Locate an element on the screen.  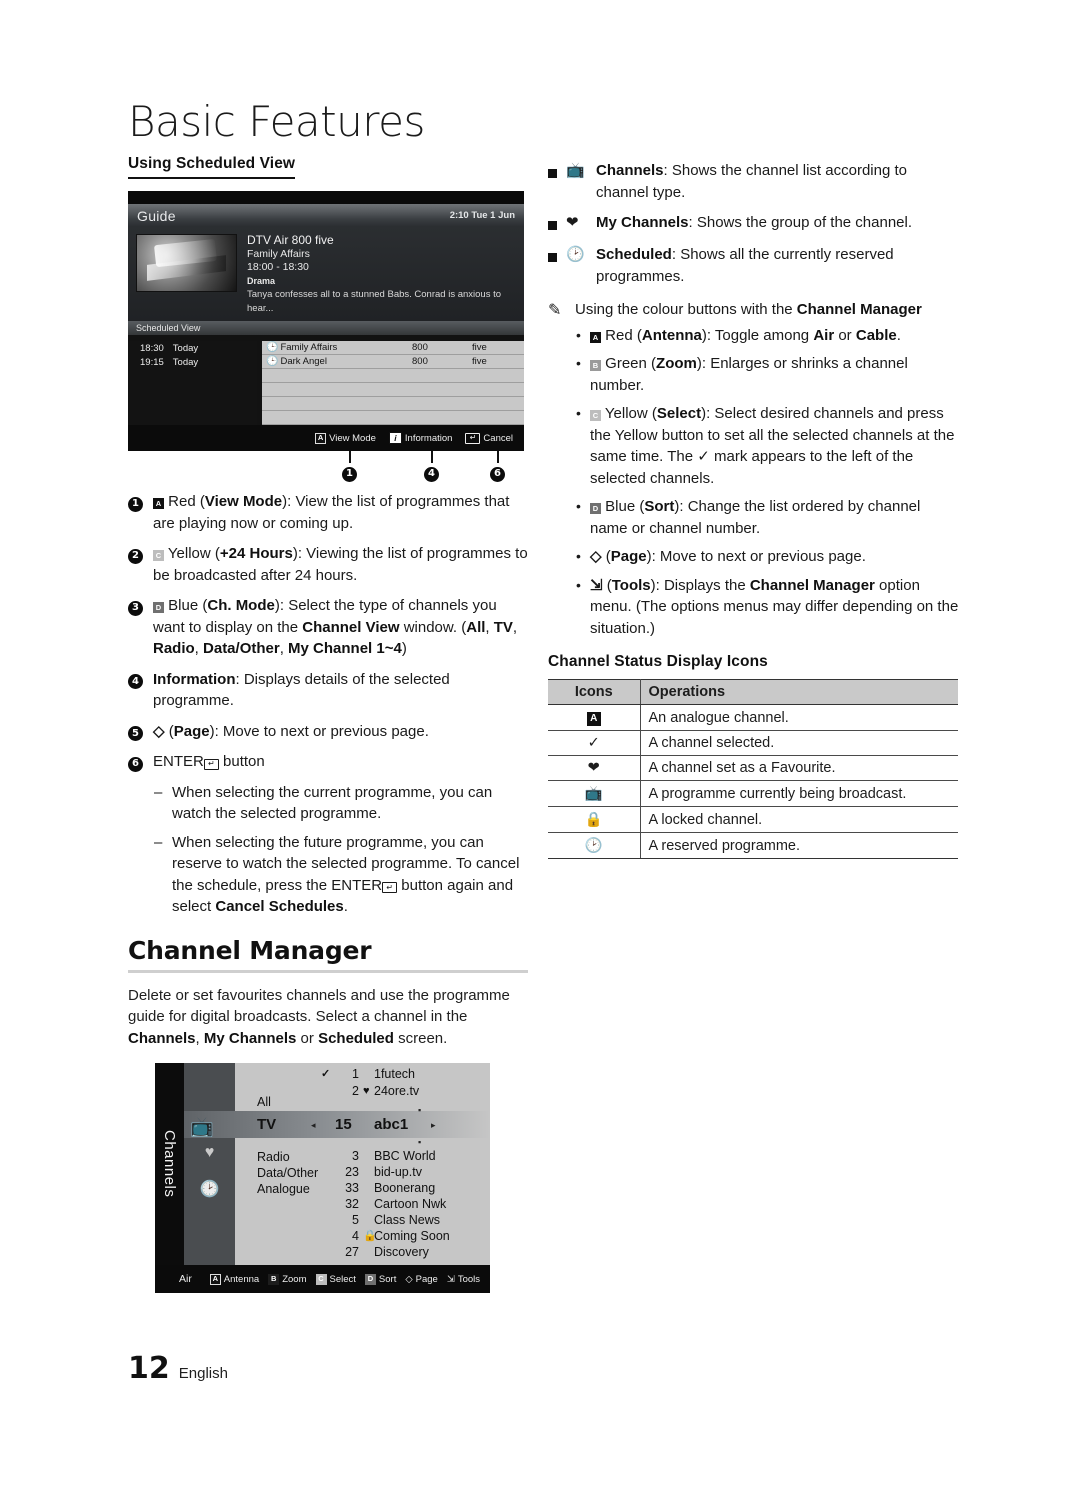
channel-name: 1futech is located at coordinates (394, 1074).